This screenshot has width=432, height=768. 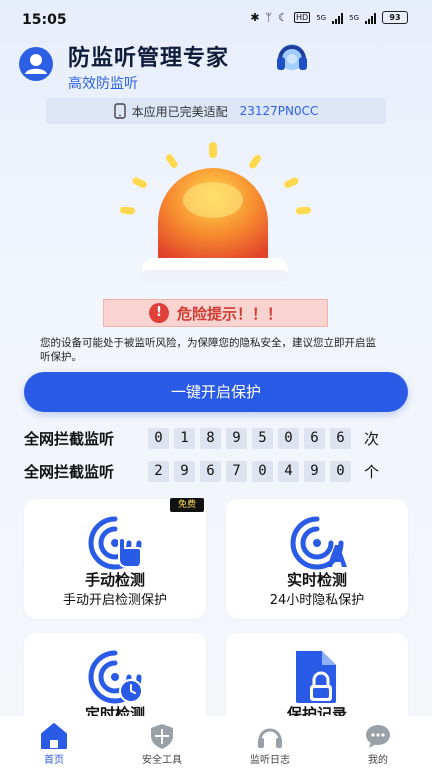 What do you see at coordinates (316, 580) in the screenshot?
I see `card-title: 实时检测` at bounding box center [316, 580].